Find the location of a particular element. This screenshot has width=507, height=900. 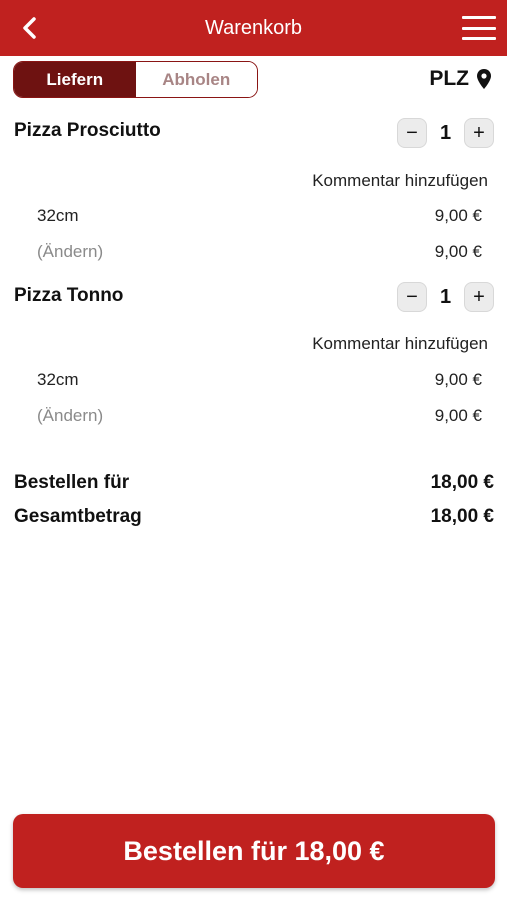

app-header: Warenkorb is located at coordinates (253, 28).